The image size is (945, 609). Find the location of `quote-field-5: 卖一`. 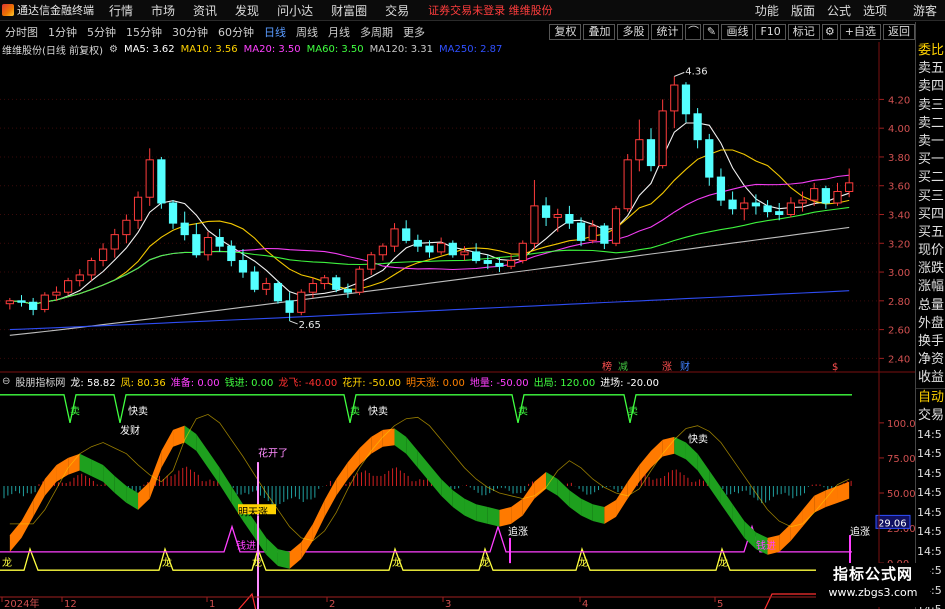

quote-field-5: 卖一 is located at coordinates (930, 142).